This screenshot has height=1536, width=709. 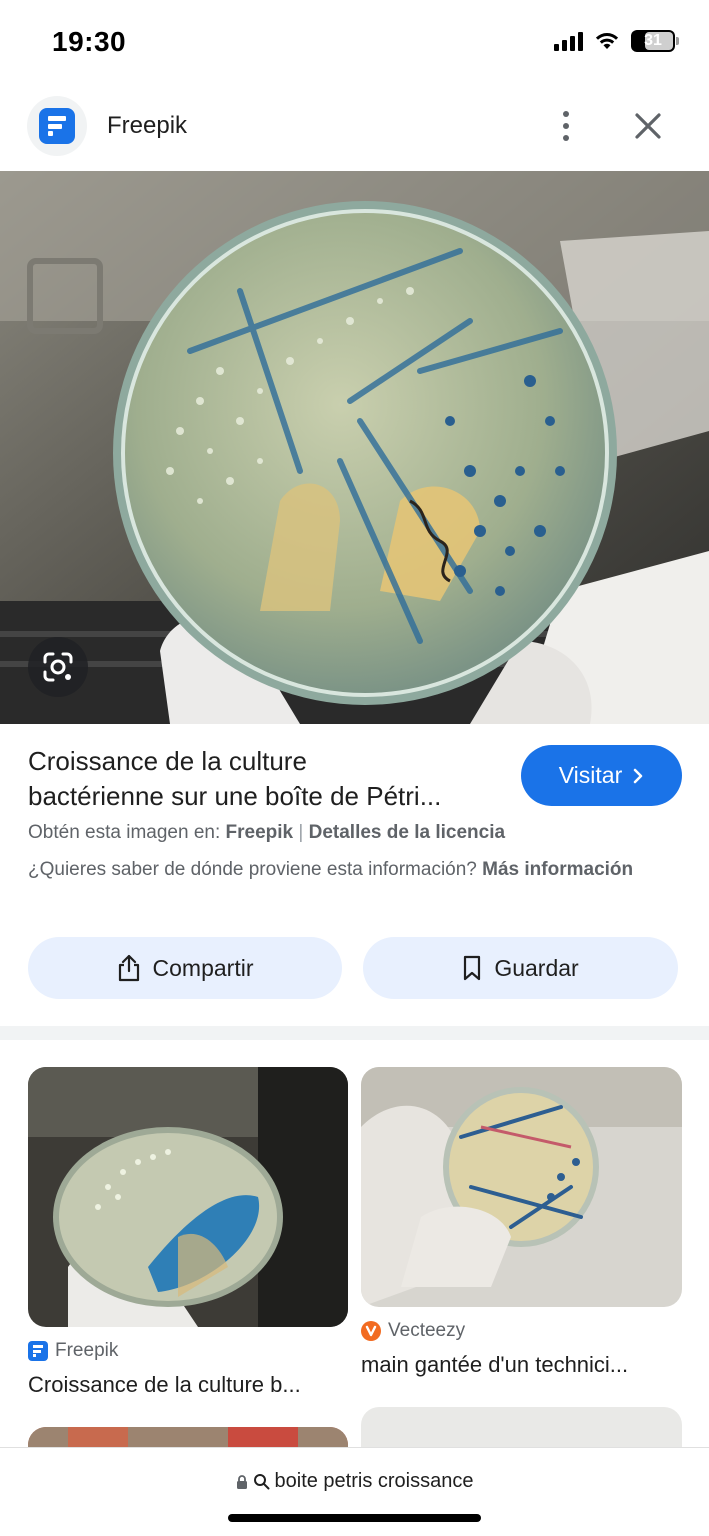 I want to click on cellular-signal-icon, so click(x=568, y=41).